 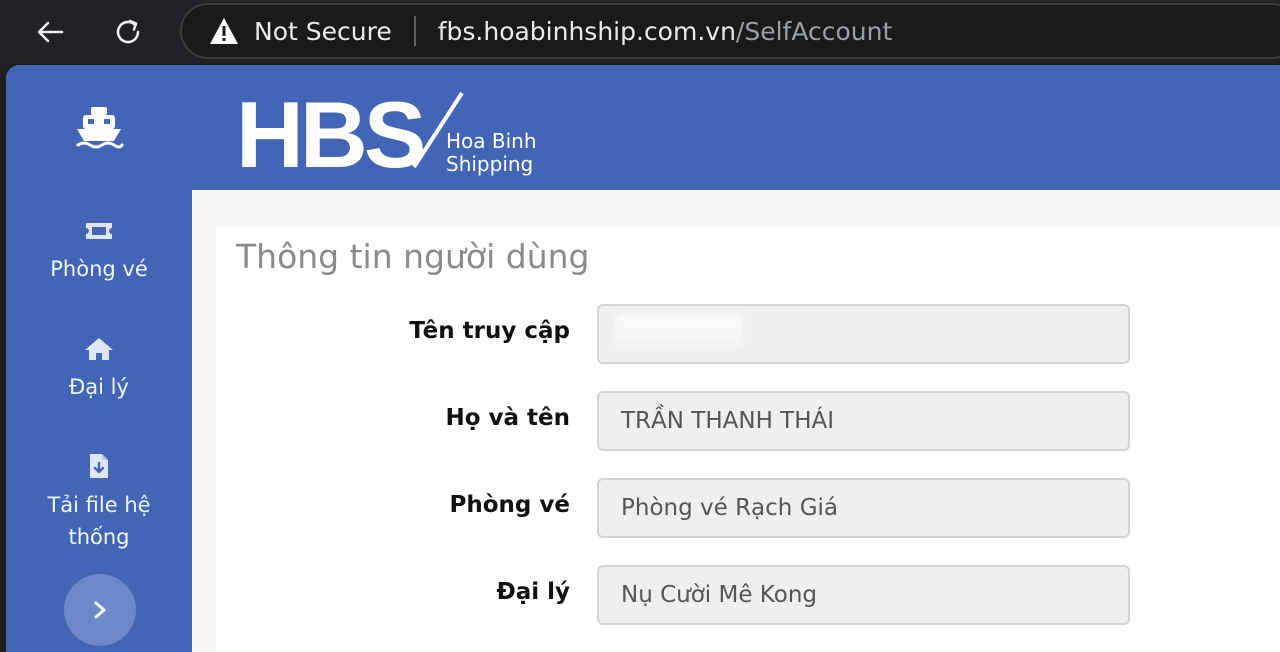 What do you see at coordinates (224, 31) in the screenshot?
I see `warning-triangle-icon` at bounding box center [224, 31].